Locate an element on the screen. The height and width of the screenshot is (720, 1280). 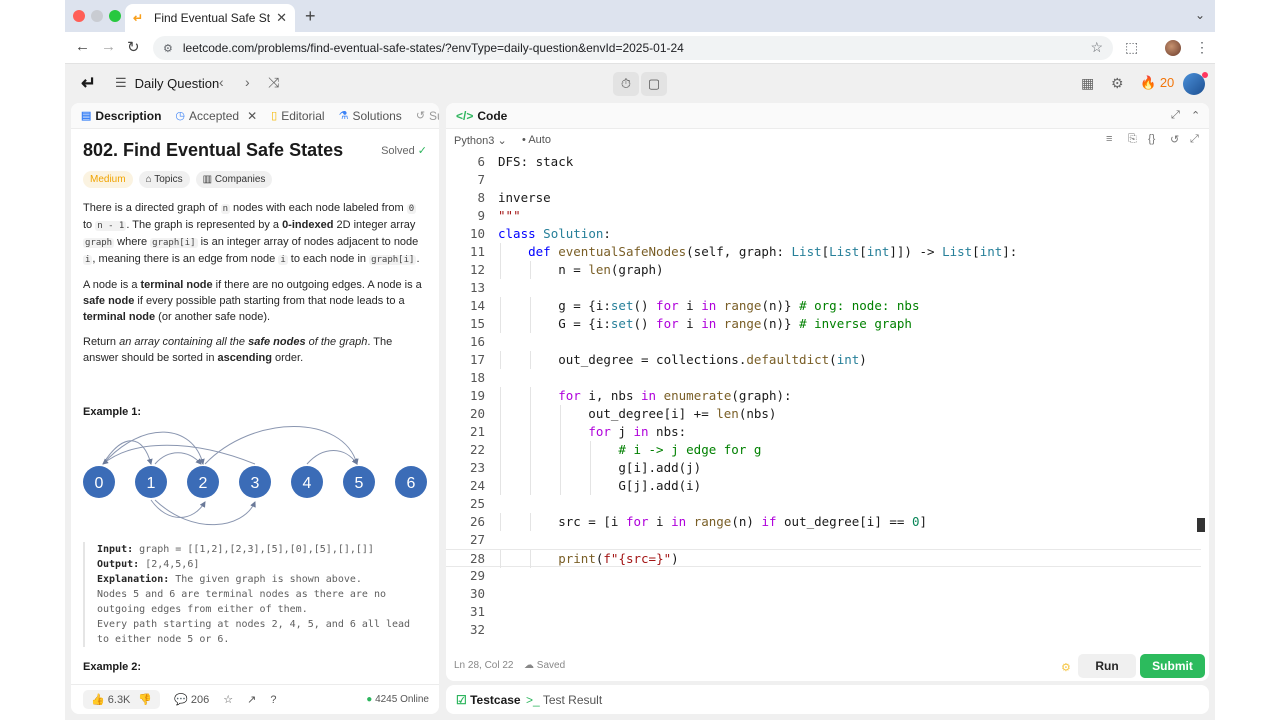
companies-chip: ▥ Companies is located at coordinates (234, 179).